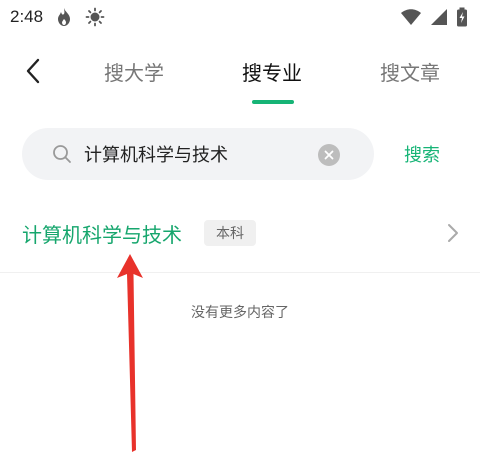 This screenshot has height=471, width=480. Describe the element at coordinates (411, 17) in the screenshot. I see `wifi-icon` at that location.